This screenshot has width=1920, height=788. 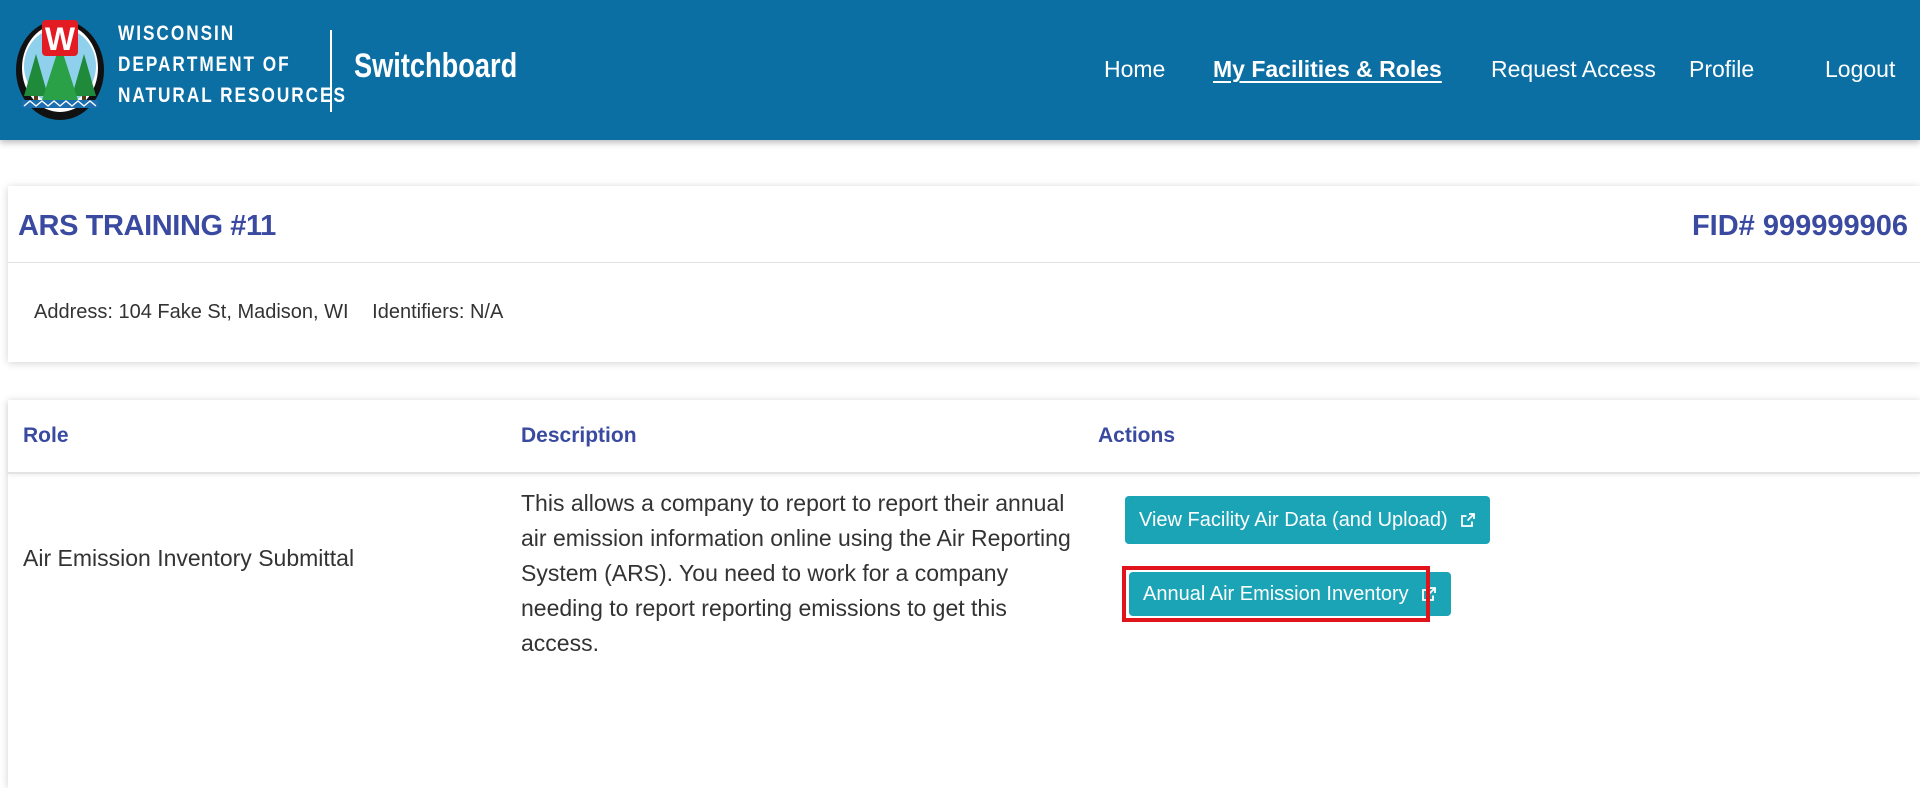 I want to click on role-name: Air Emission Inventory Submittal, so click(x=189, y=558).